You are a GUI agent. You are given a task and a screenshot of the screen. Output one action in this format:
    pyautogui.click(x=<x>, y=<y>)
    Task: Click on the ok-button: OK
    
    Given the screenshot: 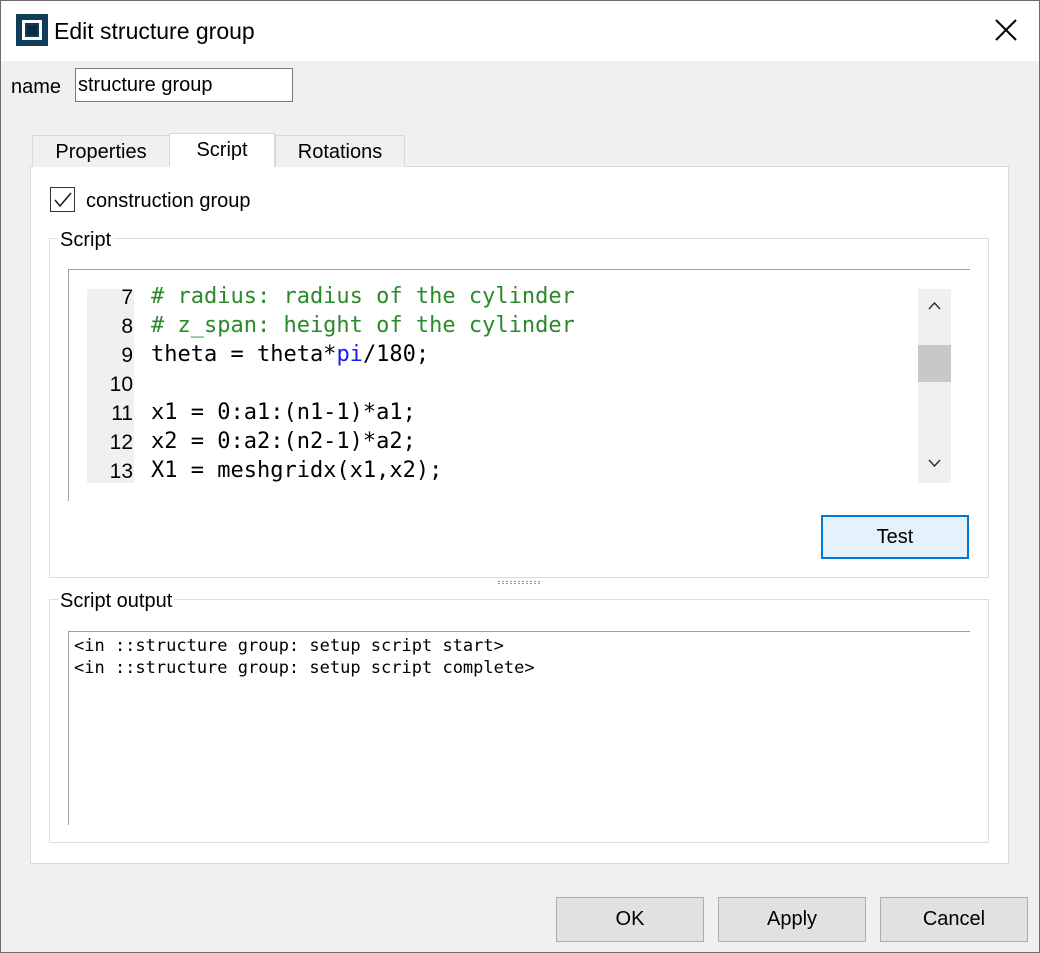 What is the action you would take?
    pyautogui.click(x=630, y=919)
    